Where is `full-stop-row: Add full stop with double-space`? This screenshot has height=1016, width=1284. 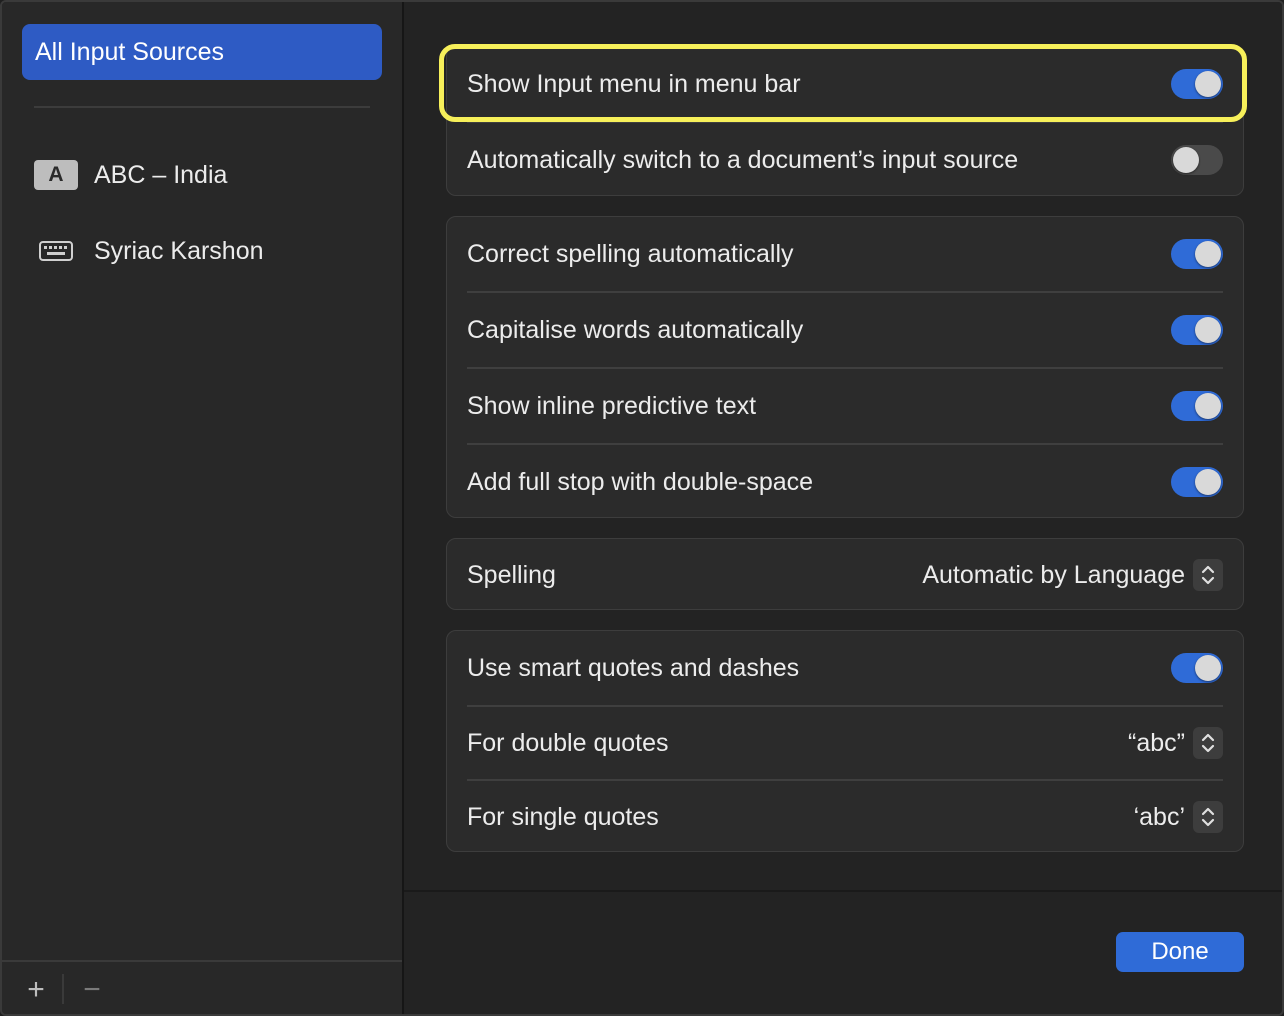
full-stop-row: Add full stop with double-space is located at coordinates (845, 482).